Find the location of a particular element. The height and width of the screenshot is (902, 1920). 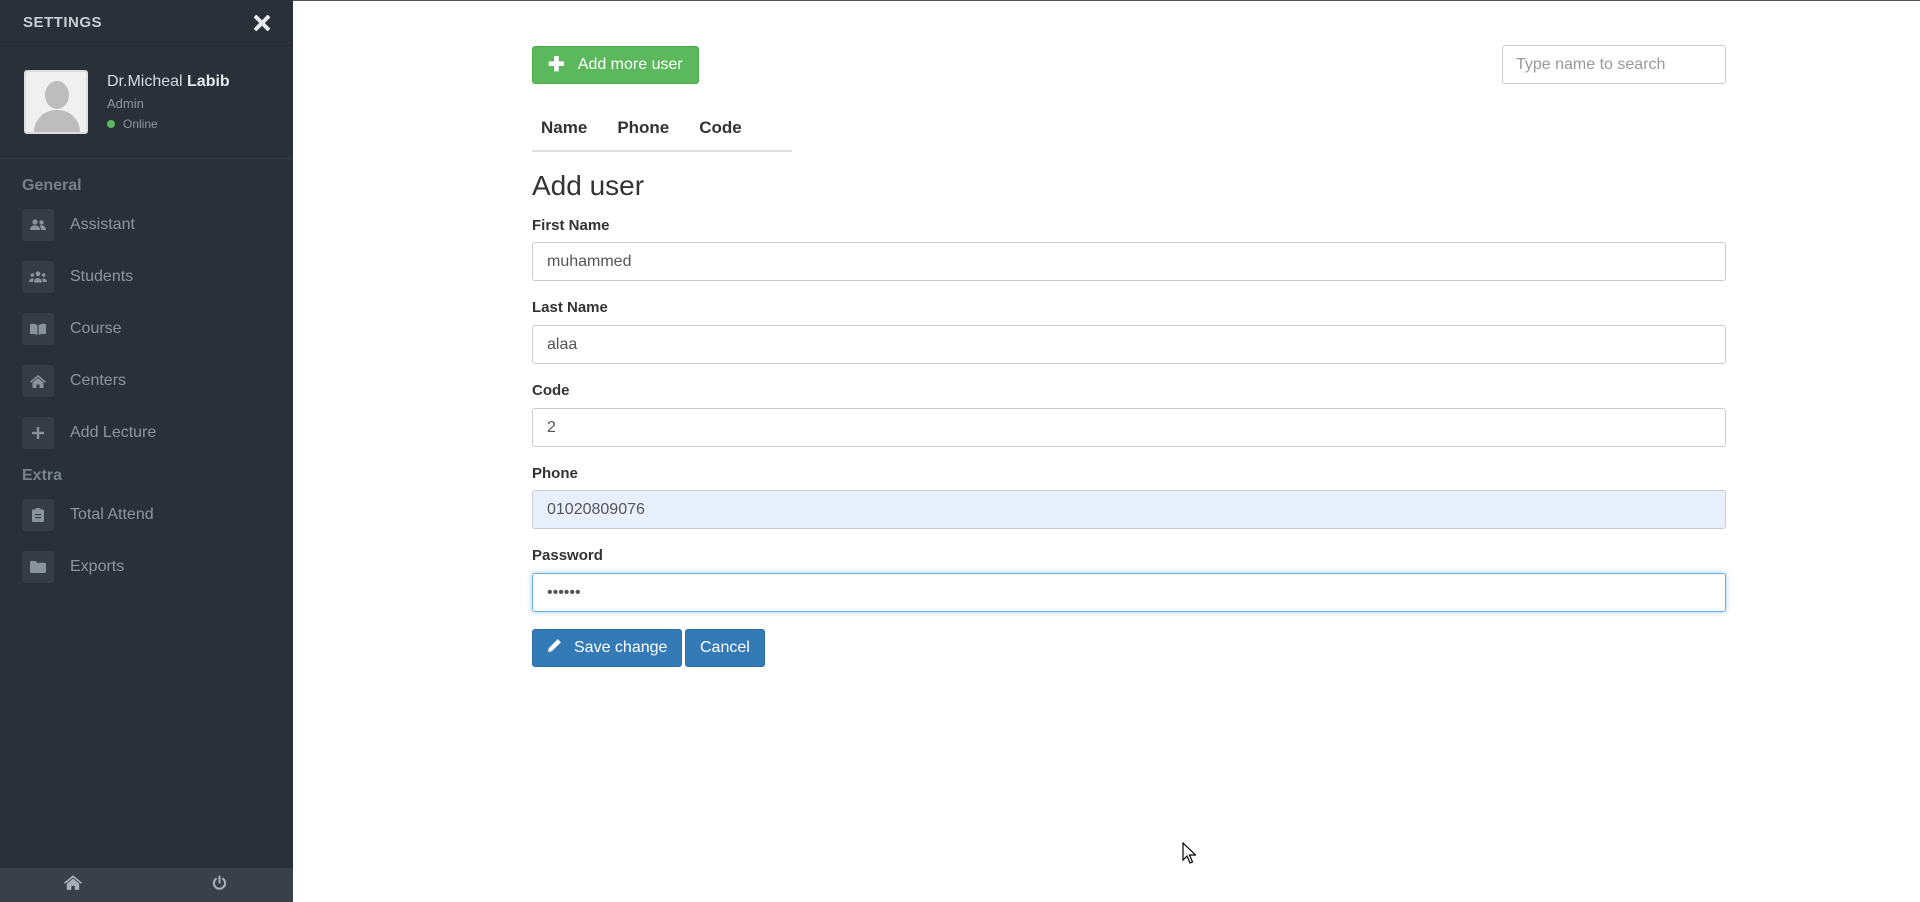

sidebar-item-label: Exports is located at coordinates (97, 566).